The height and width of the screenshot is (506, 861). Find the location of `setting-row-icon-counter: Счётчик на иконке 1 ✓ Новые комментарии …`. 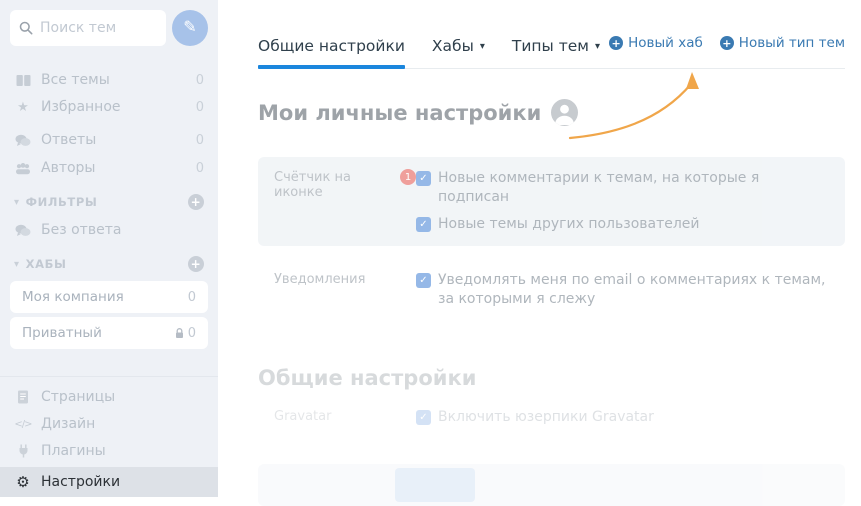

setting-row-icon-counter: Счётчик на иконке 1 ✓ Новые комментарии … is located at coordinates (551, 201).